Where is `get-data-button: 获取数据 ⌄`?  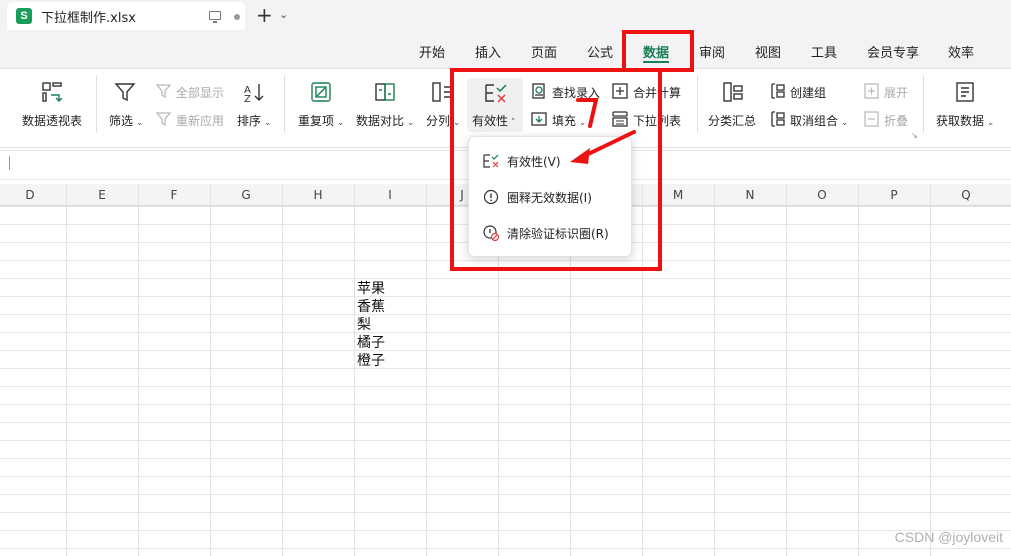 get-data-button: 获取数据 ⌄ is located at coordinates (965, 120).